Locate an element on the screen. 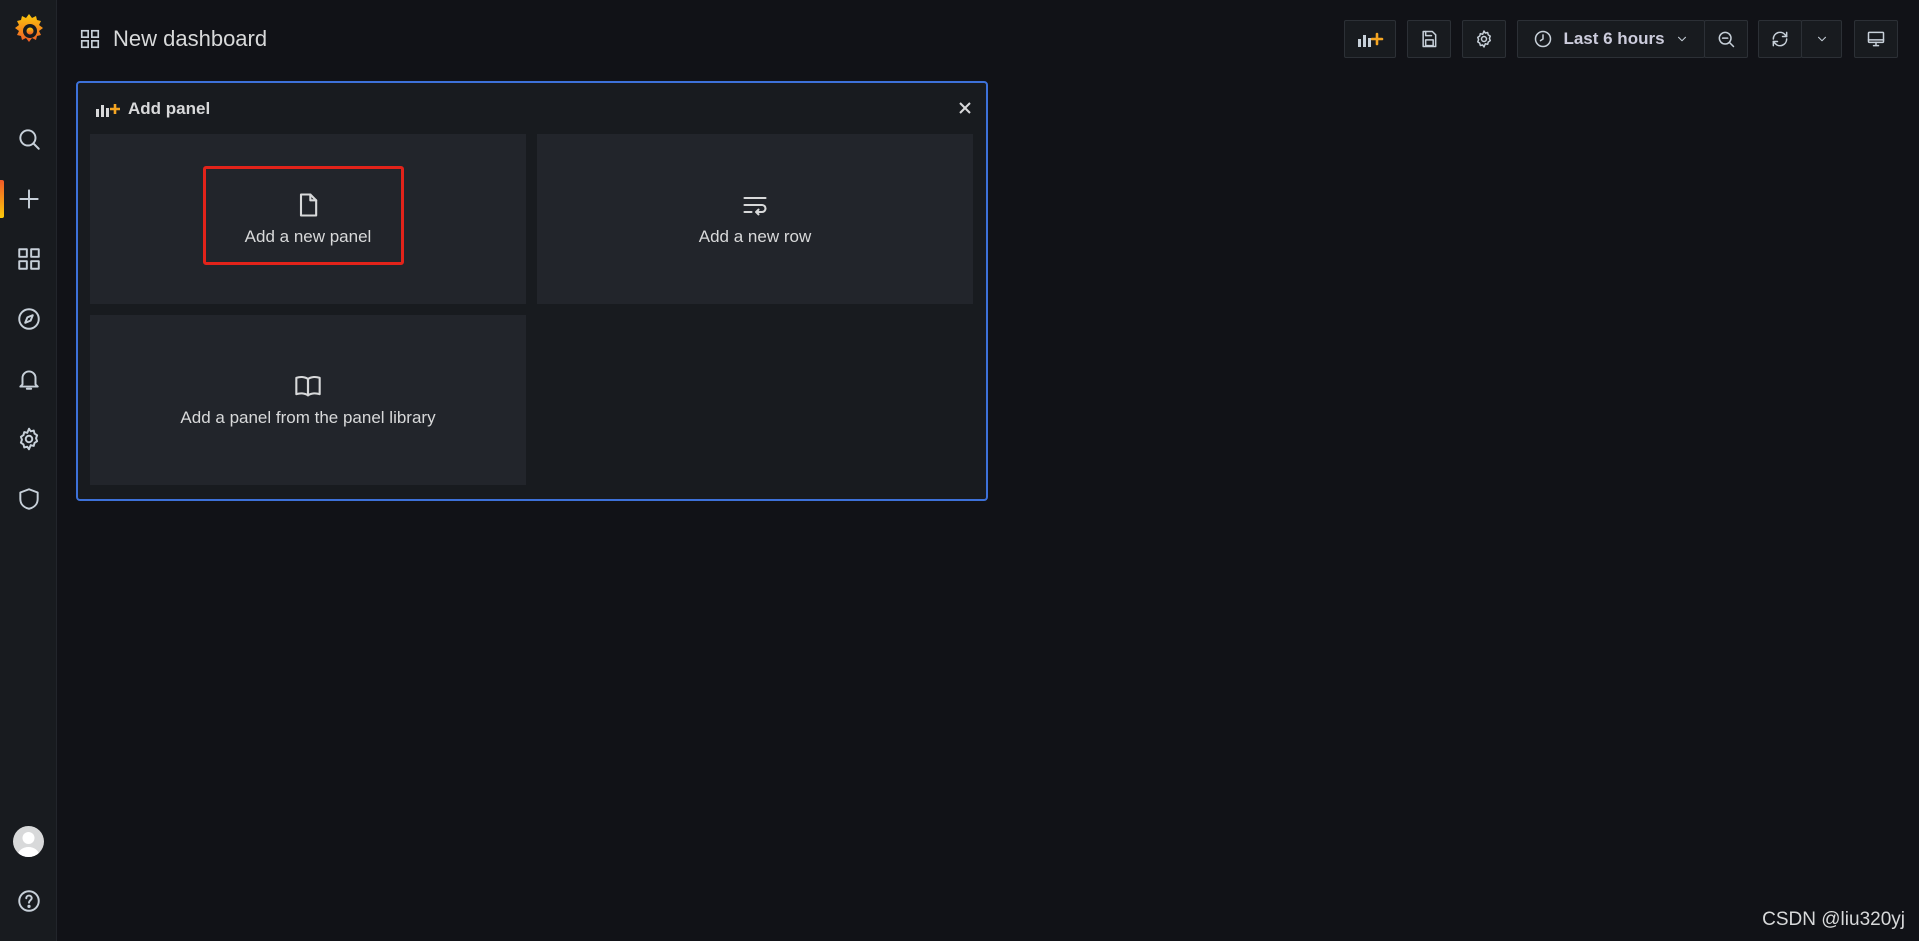 The width and height of the screenshot is (1919, 941). grafana-logo is located at coordinates (29, 30).